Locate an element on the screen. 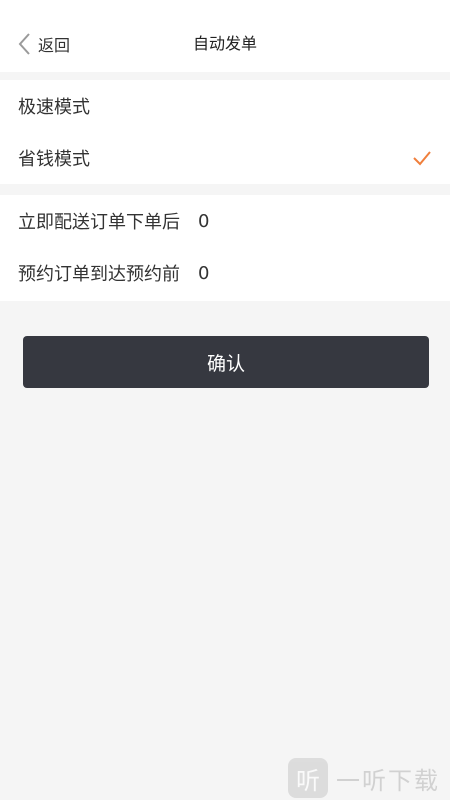 This screenshot has width=450, height=800. mode-list: 极速模式 省钱模式 is located at coordinates (225, 132).